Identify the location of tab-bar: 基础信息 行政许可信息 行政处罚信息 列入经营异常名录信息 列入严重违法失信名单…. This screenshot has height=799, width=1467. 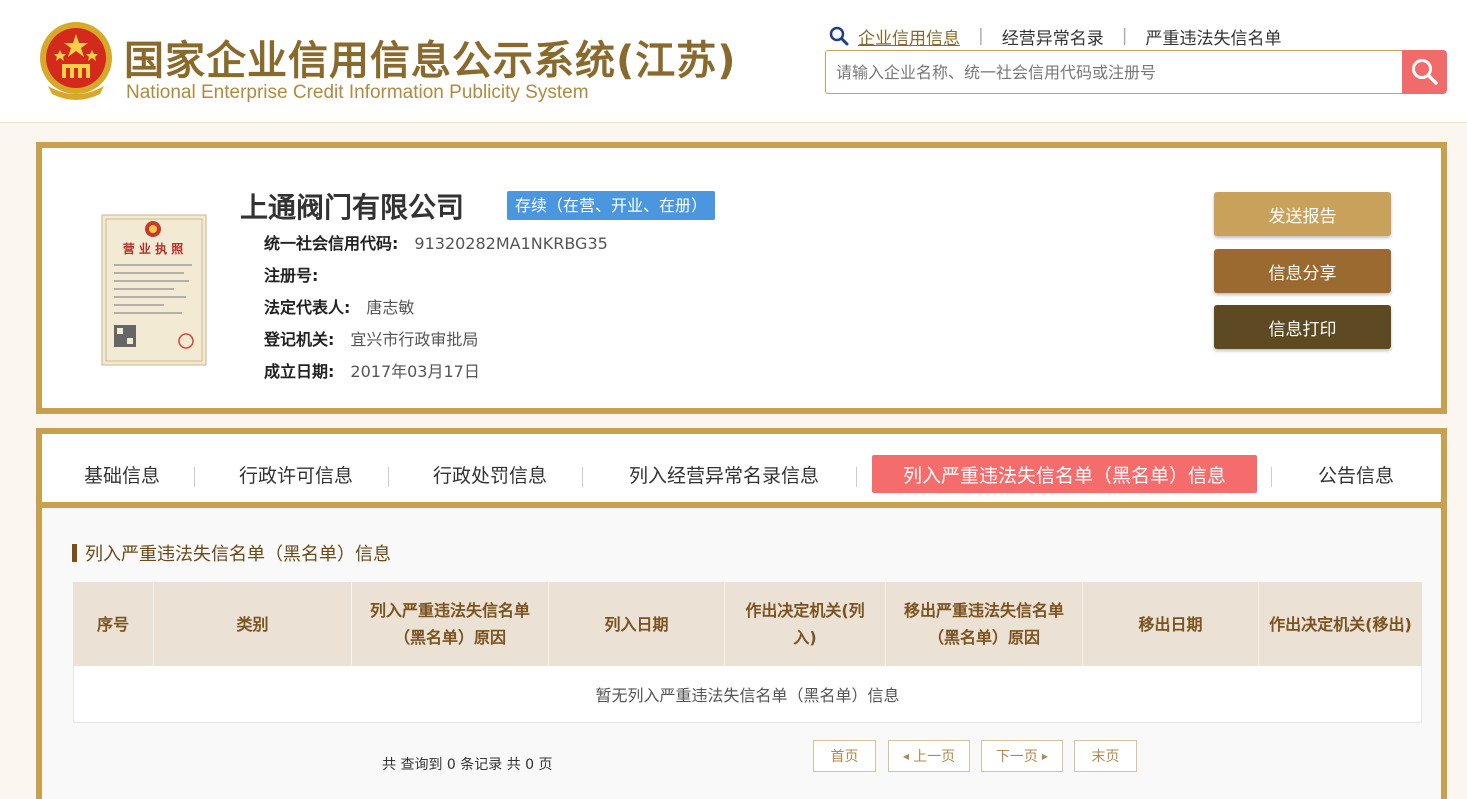
(741, 468).